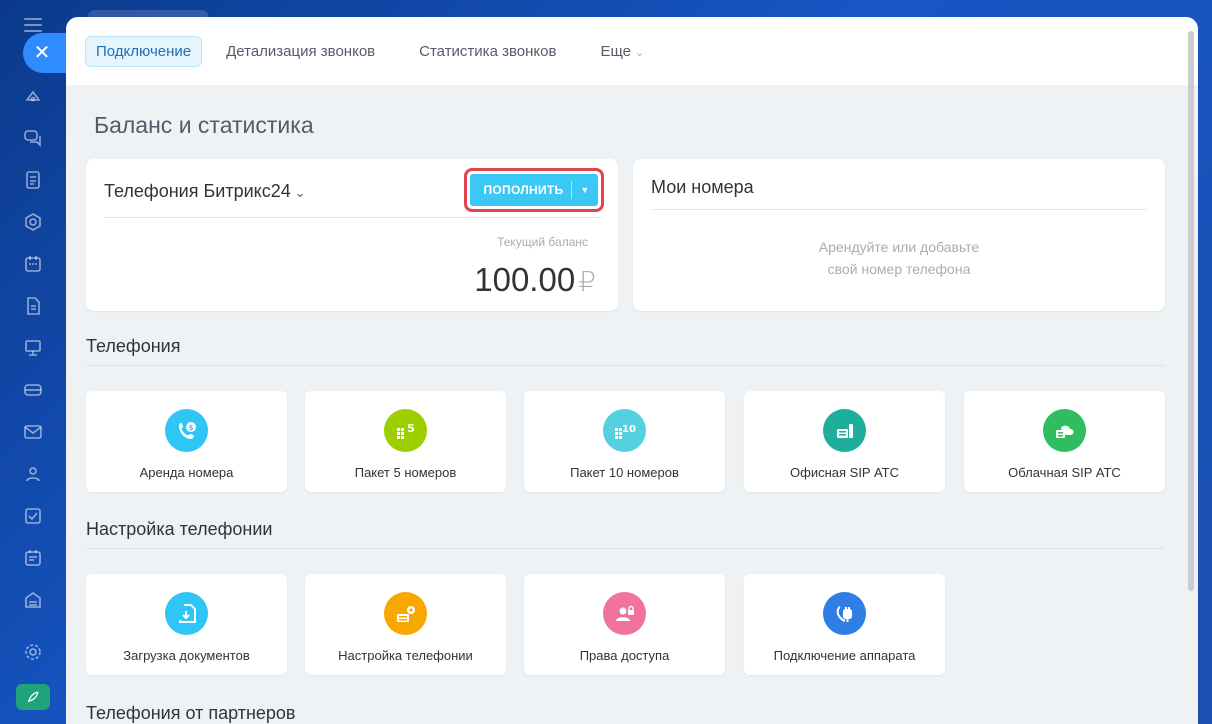 The image size is (1212, 724). What do you see at coordinates (844, 613) in the screenshot?
I see `device-connection-icon` at bounding box center [844, 613].